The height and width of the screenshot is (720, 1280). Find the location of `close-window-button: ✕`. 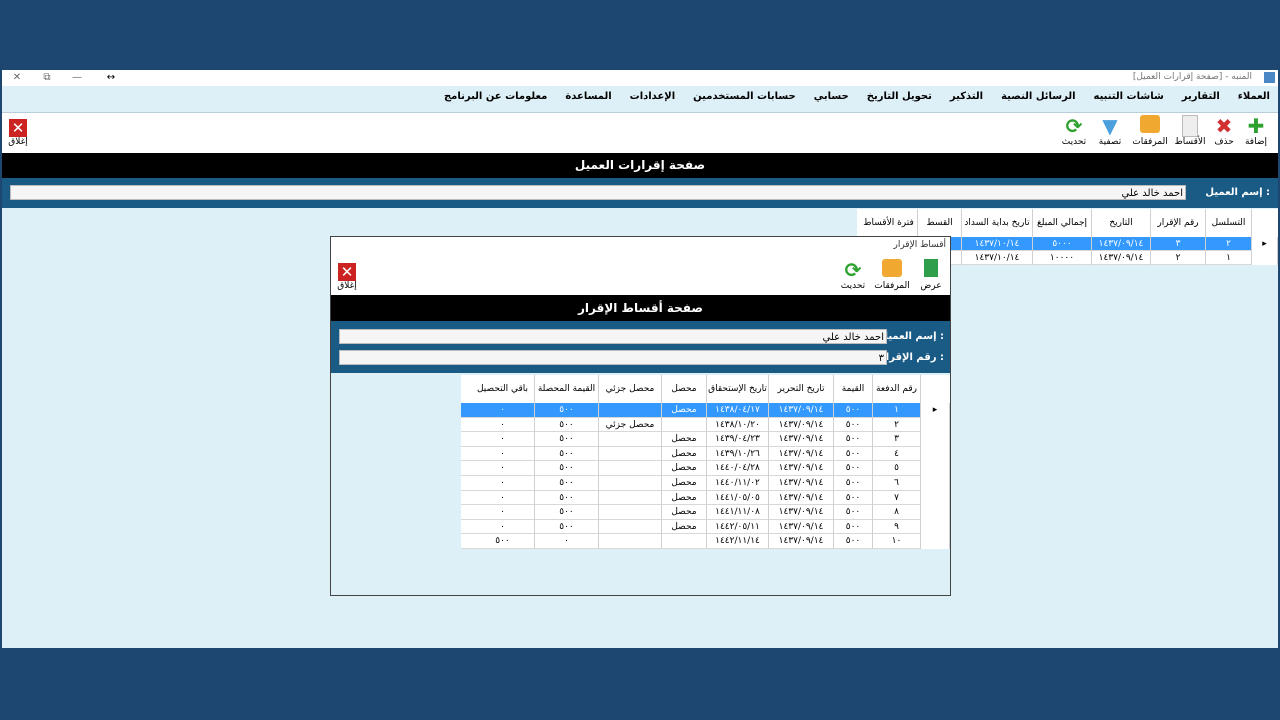

close-window-button: ✕ is located at coordinates (17, 78).